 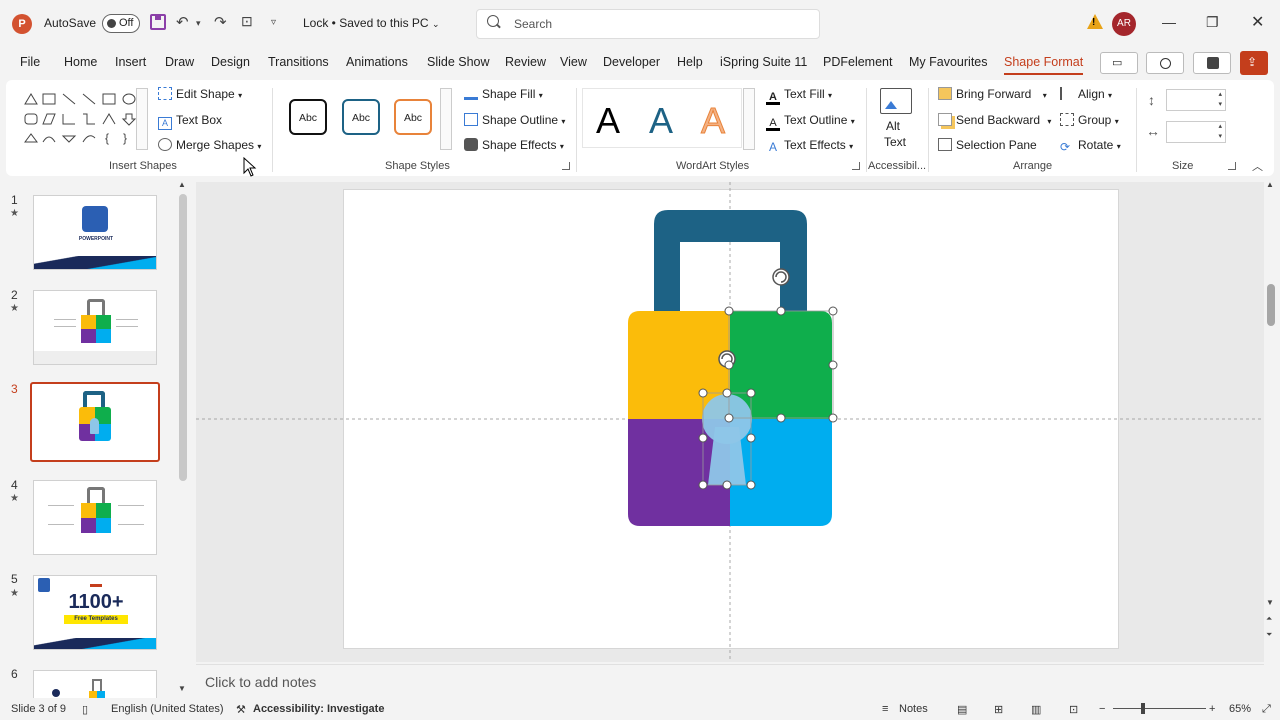 What do you see at coordinates (413, 117) in the screenshot?
I see `shape-style-preset-3: Abc` at bounding box center [413, 117].